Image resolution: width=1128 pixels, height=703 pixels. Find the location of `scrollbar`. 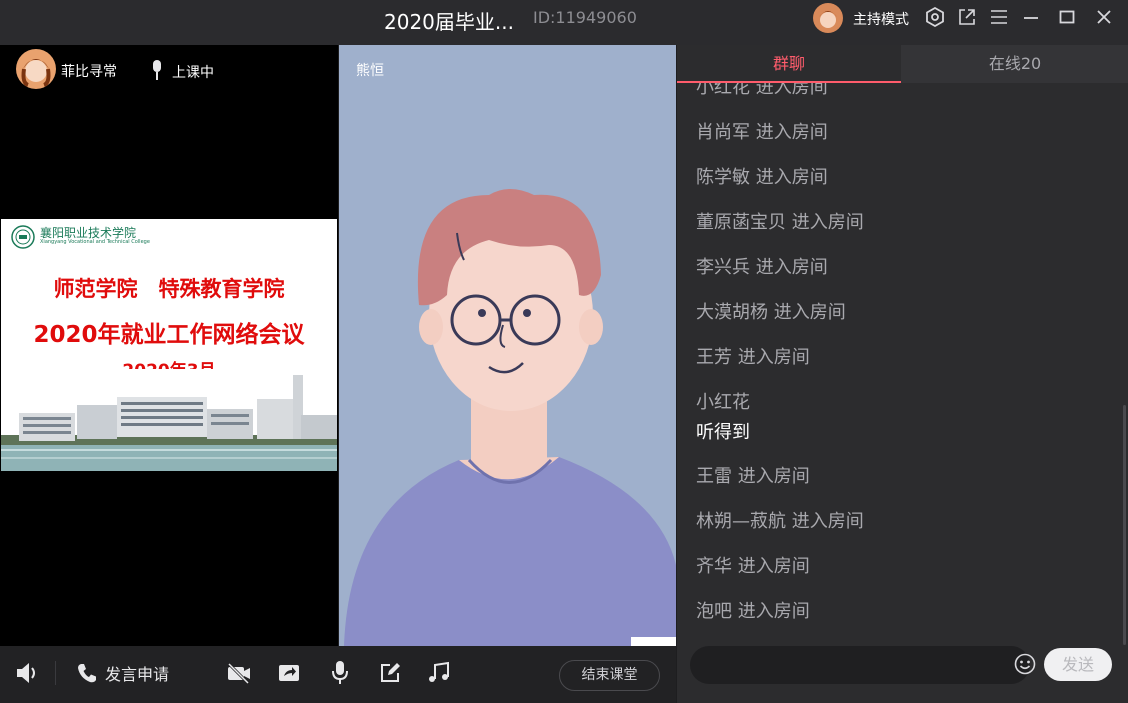

scrollbar is located at coordinates (1124, 525).